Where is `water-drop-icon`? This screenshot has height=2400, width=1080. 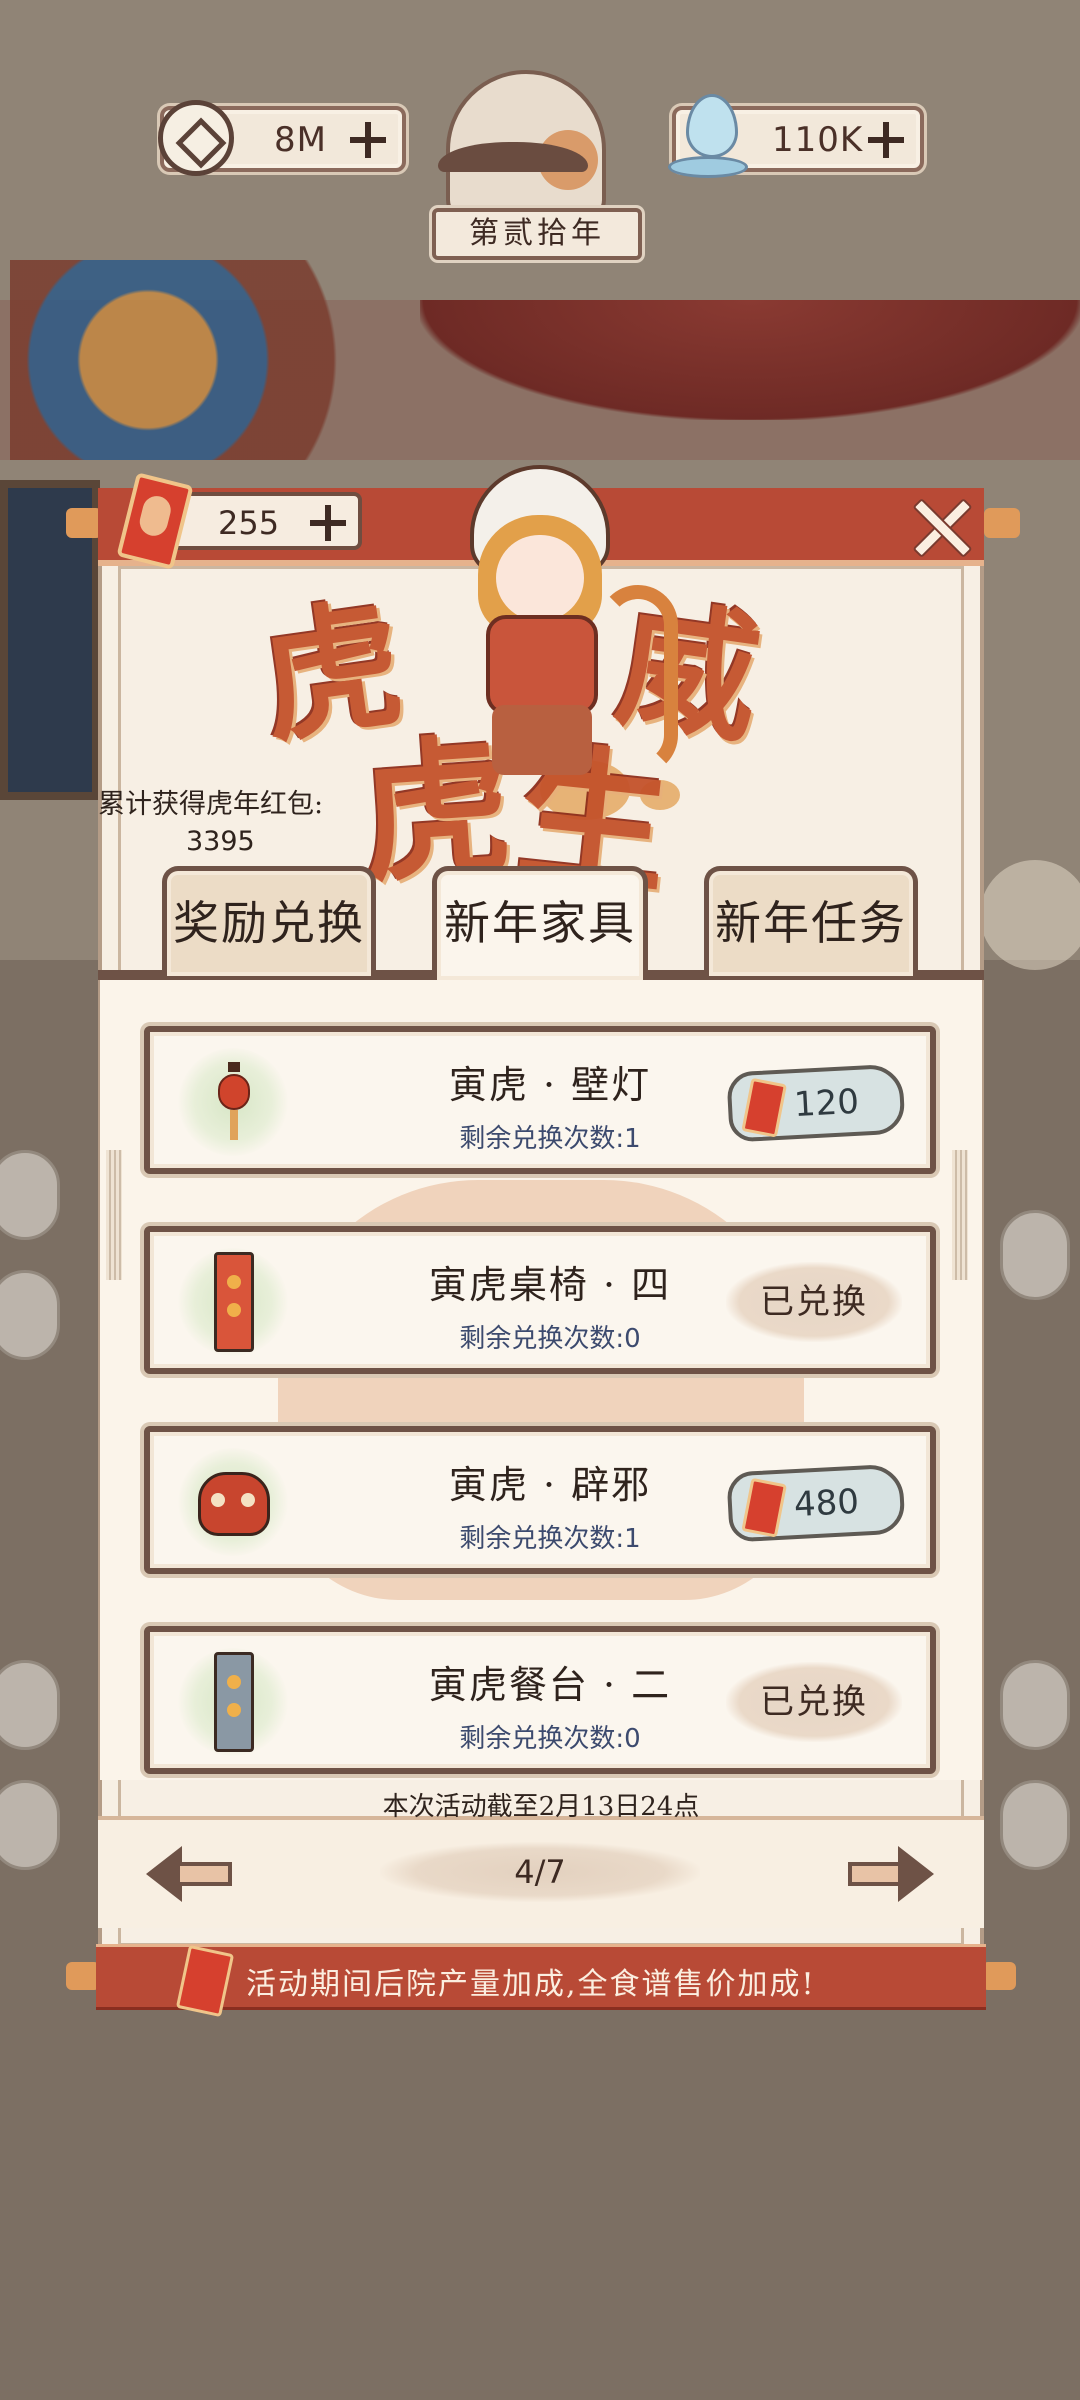 water-drop-icon is located at coordinates (707, 140).